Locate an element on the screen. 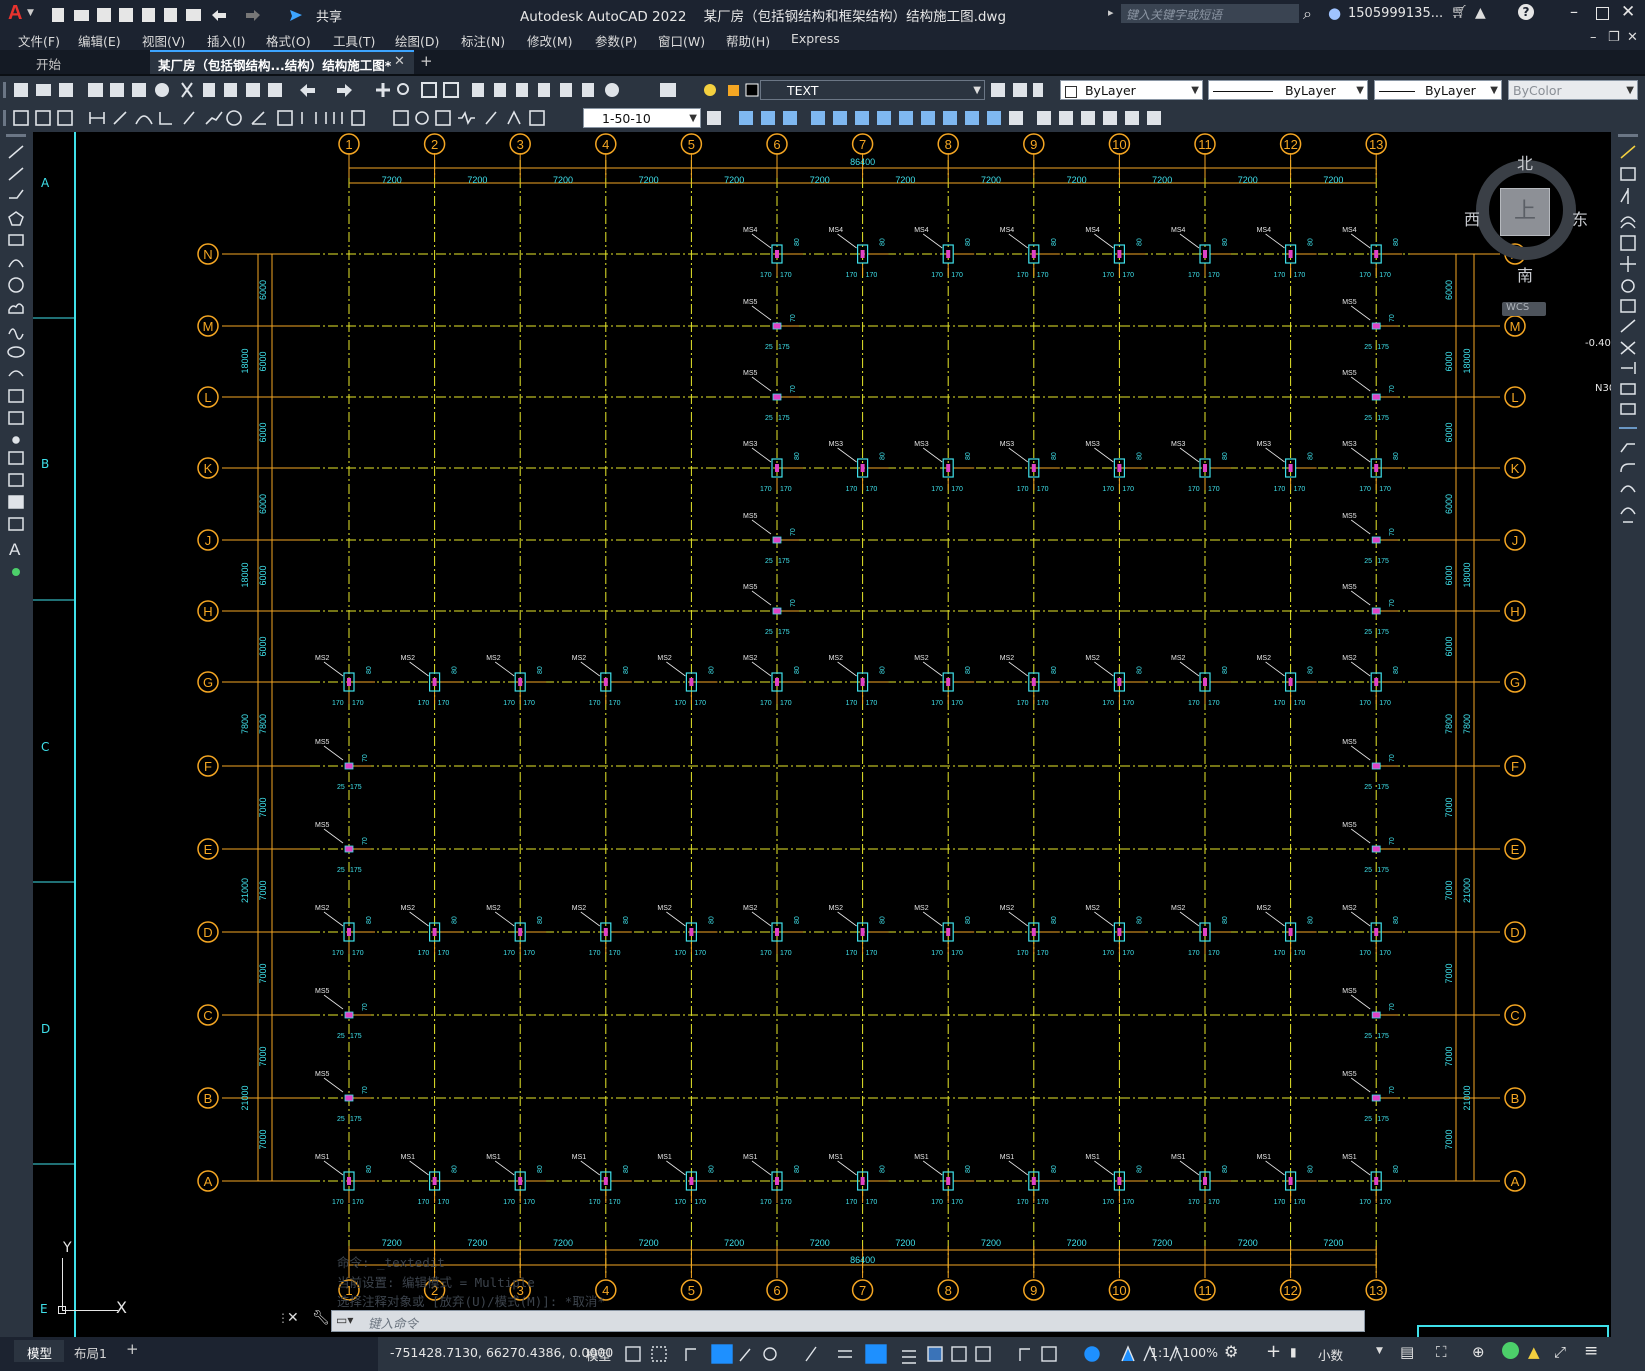  aligned-dim-icon is located at coordinates (120, 118).